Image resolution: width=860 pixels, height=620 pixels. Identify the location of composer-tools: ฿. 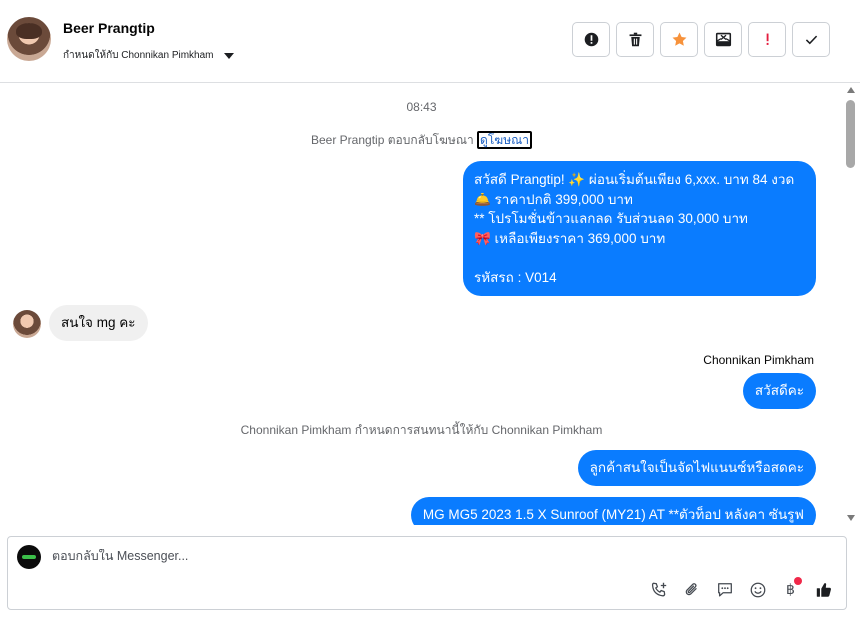
(741, 589).